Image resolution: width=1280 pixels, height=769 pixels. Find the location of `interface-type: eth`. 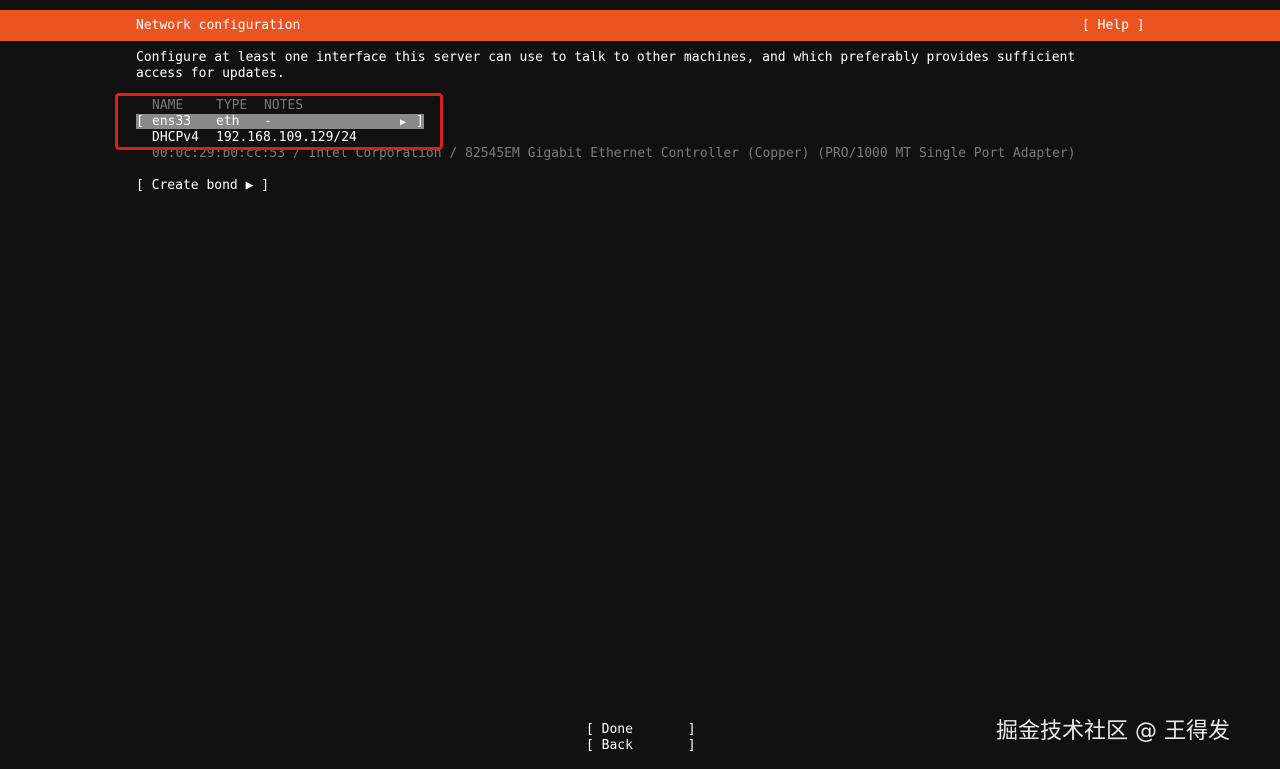

interface-type: eth is located at coordinates (228, 121).